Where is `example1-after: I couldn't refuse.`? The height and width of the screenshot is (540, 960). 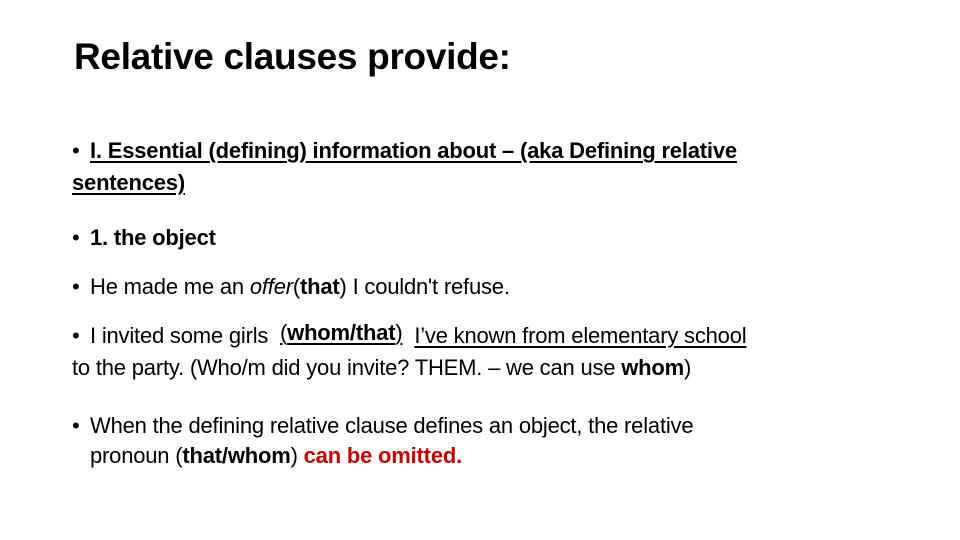 example1-after: I couldn't refuse. is located at coordinates (428, 286).